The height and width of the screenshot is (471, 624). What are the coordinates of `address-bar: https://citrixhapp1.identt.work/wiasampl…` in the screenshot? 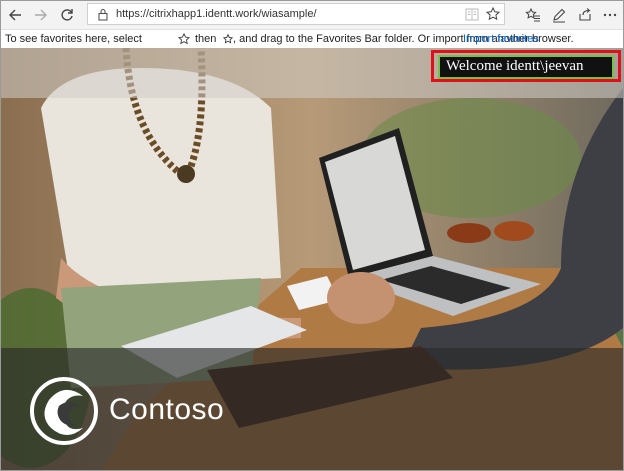 It's located at (296, 14).